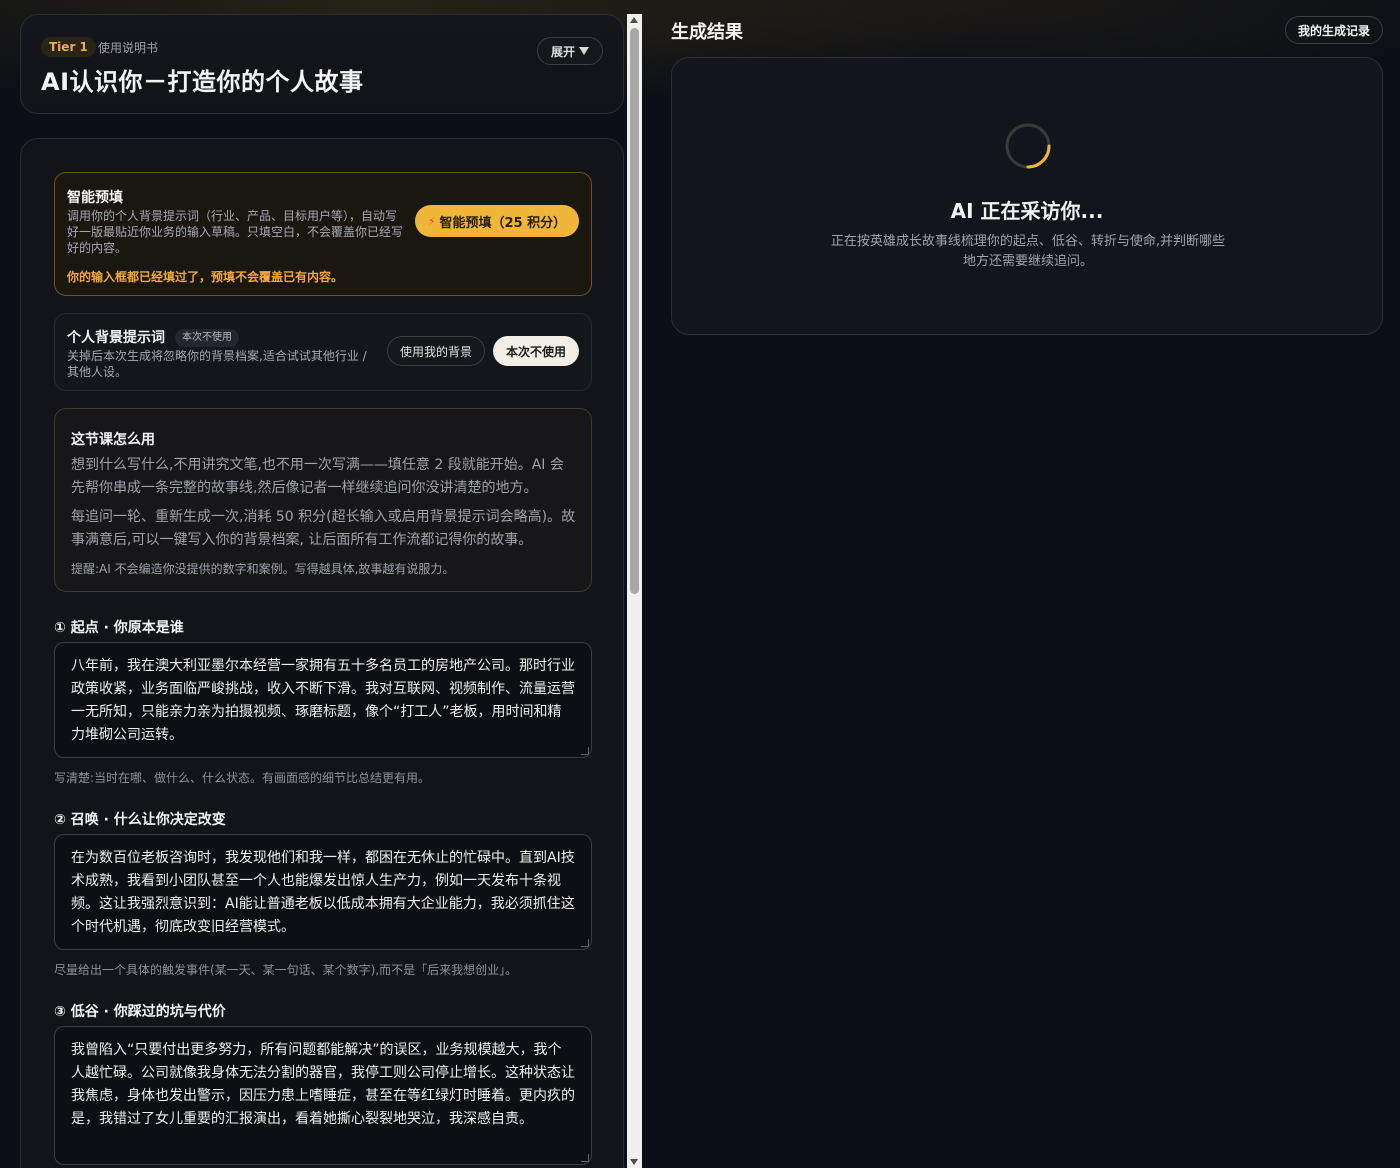  What do you see at coordinates (140, 820) in the screenshot?
I see `question-label-call: ② 召唤 · 什么让你决定改变` at bounding box center [140, 820].